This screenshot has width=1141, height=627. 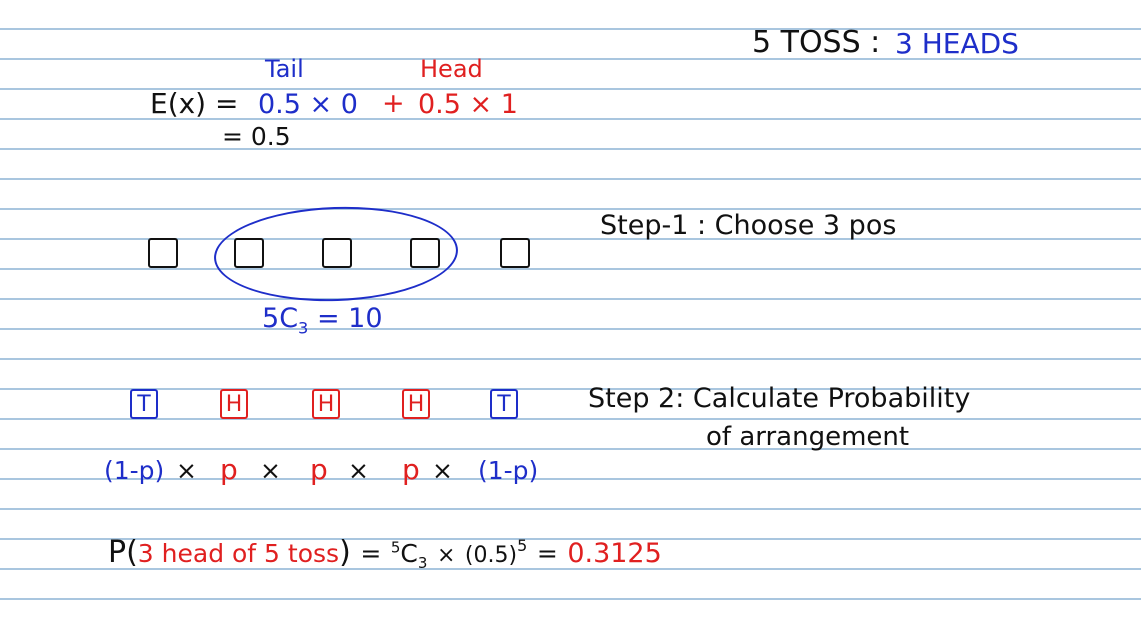 I want to click on combination-c: C, so click(x=289, y=318).